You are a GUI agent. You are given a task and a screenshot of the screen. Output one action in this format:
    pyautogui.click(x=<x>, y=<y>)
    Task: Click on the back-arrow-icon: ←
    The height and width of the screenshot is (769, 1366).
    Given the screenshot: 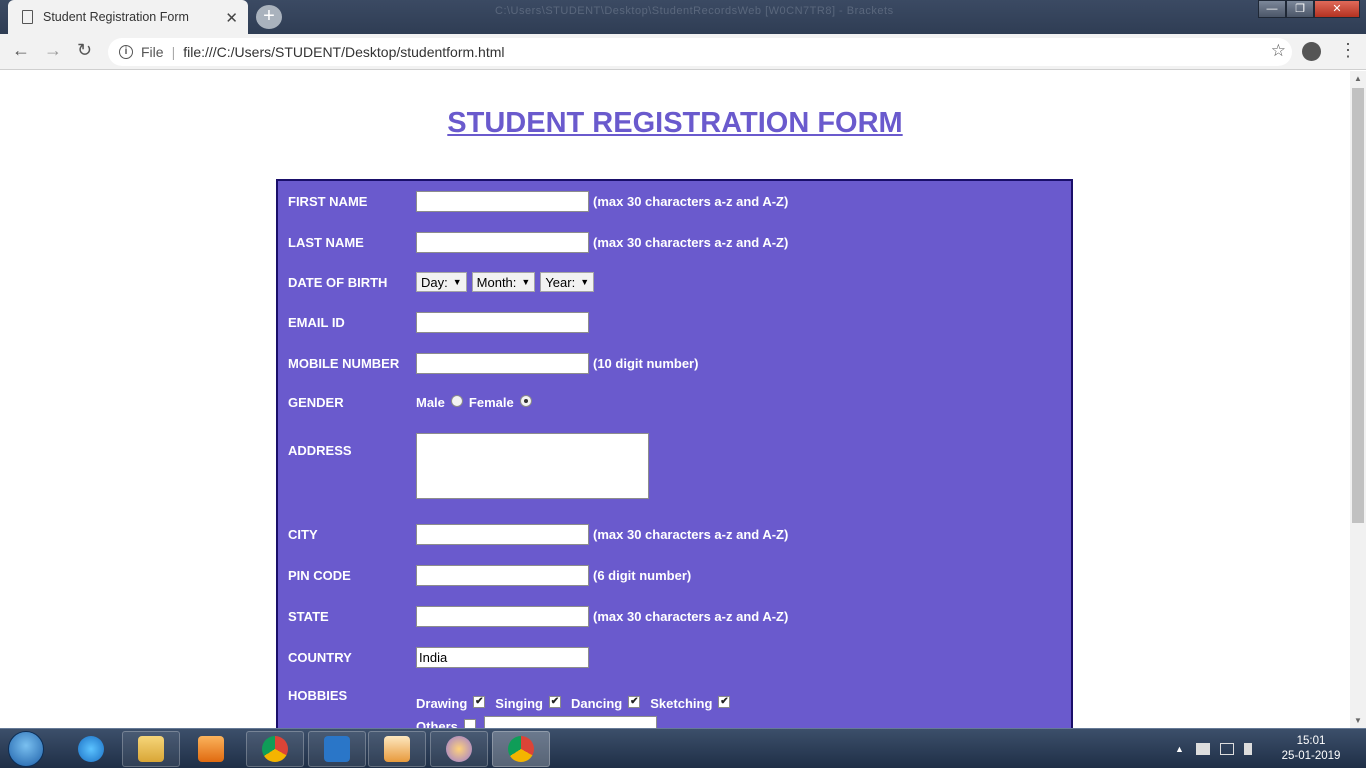 What is the action you would take?
    pyautogui.click(x=21, y=50)
    